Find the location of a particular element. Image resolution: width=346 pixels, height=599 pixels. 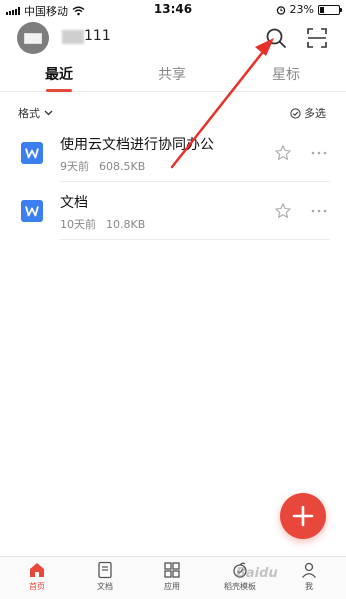

tab-bar: 最近 共享 星标 is located at coordinates (173, 75).